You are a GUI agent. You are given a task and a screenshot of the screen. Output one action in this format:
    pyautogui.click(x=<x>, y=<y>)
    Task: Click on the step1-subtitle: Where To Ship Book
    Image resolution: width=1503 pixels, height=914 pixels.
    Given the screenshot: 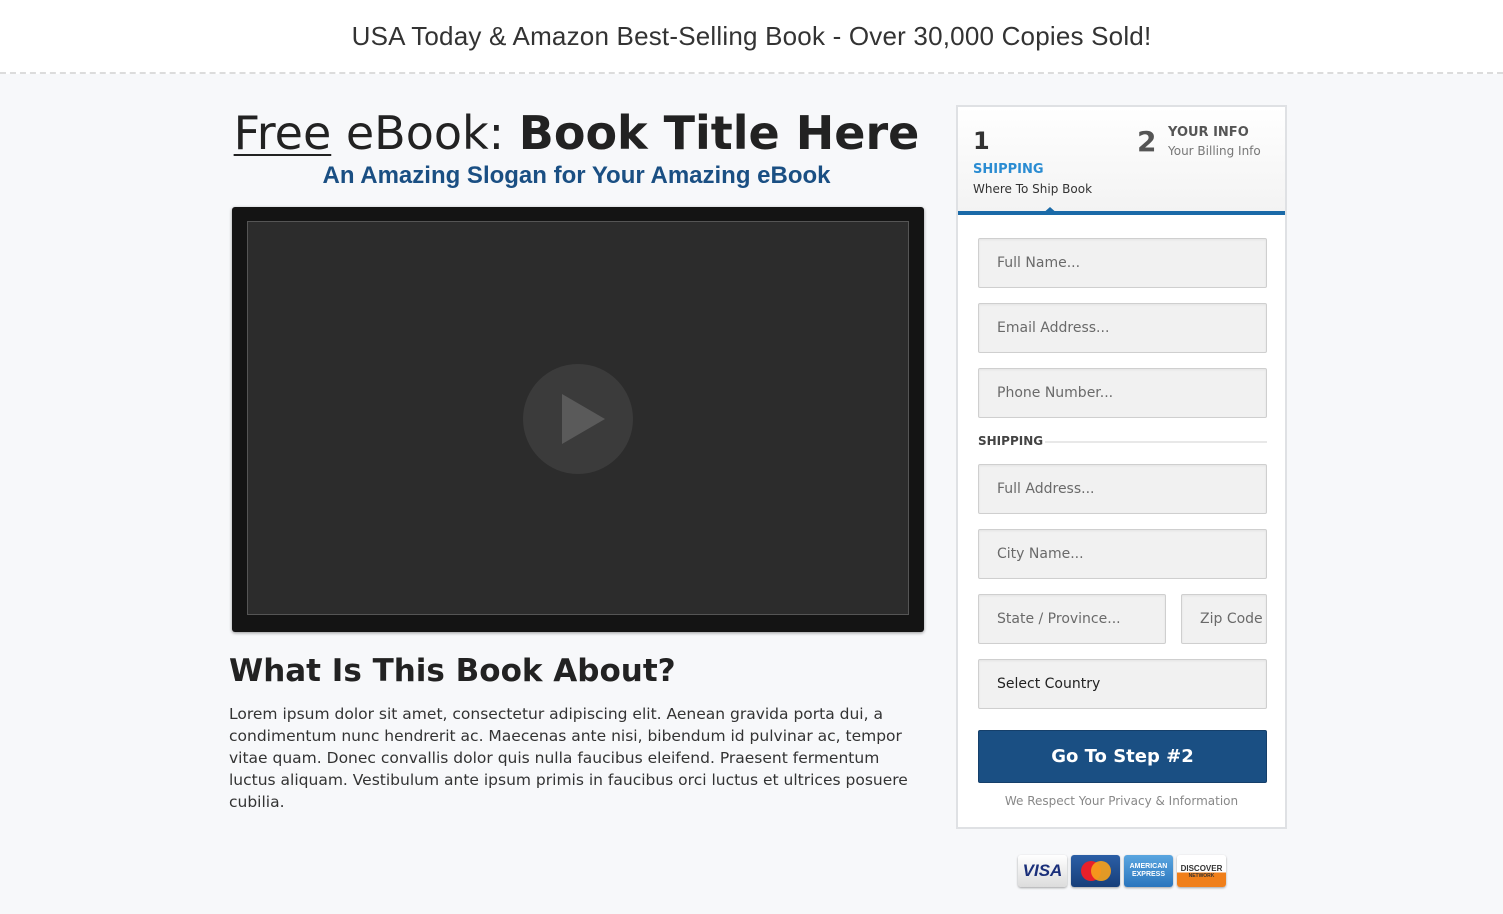 What is the action you would take?
    pyautogui.click(x=1033, y=189)
    